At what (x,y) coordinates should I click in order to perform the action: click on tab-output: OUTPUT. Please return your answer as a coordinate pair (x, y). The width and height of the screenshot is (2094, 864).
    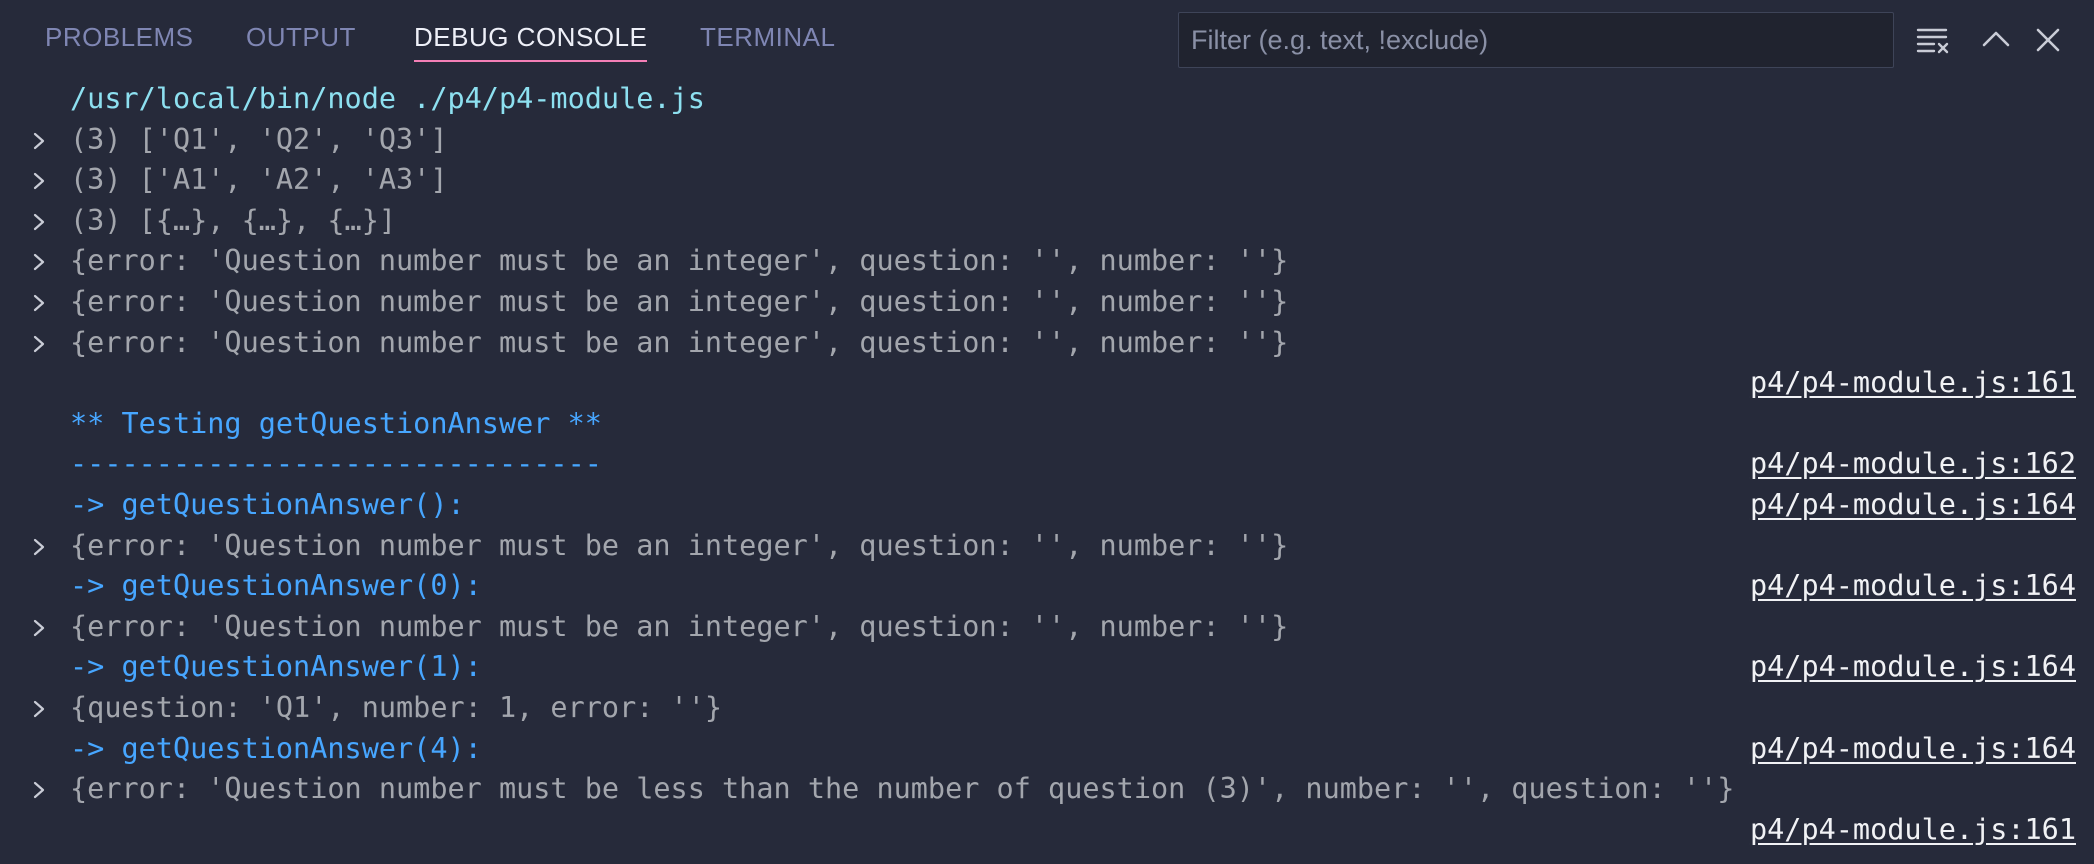
    Looking at the image, I should click on (301, 37).